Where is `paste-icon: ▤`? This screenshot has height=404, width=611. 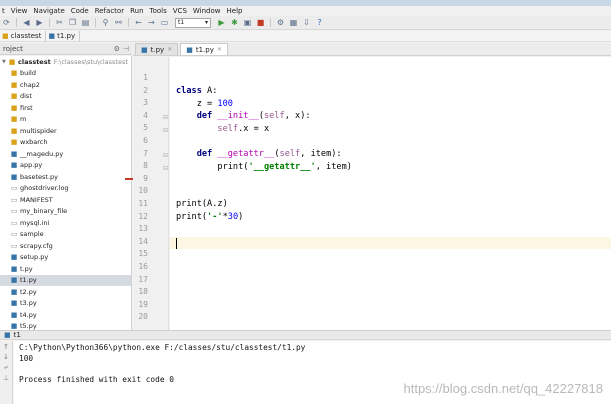
paste-icon: ▤ is located at coordinates (85, 22).